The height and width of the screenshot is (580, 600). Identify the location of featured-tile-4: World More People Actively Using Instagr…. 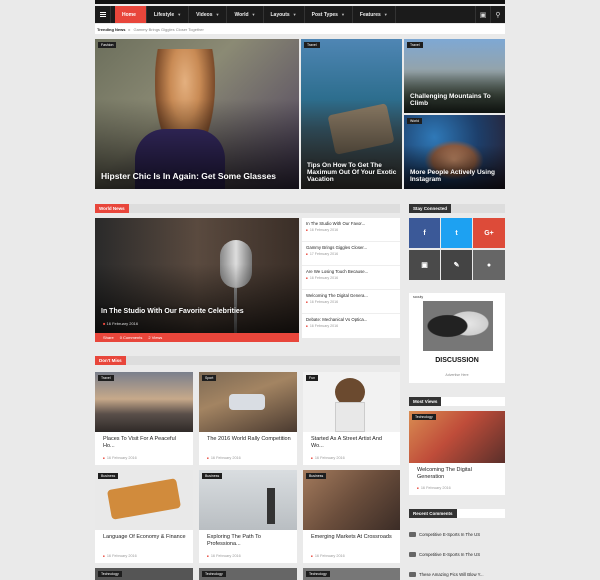
(454, 152).